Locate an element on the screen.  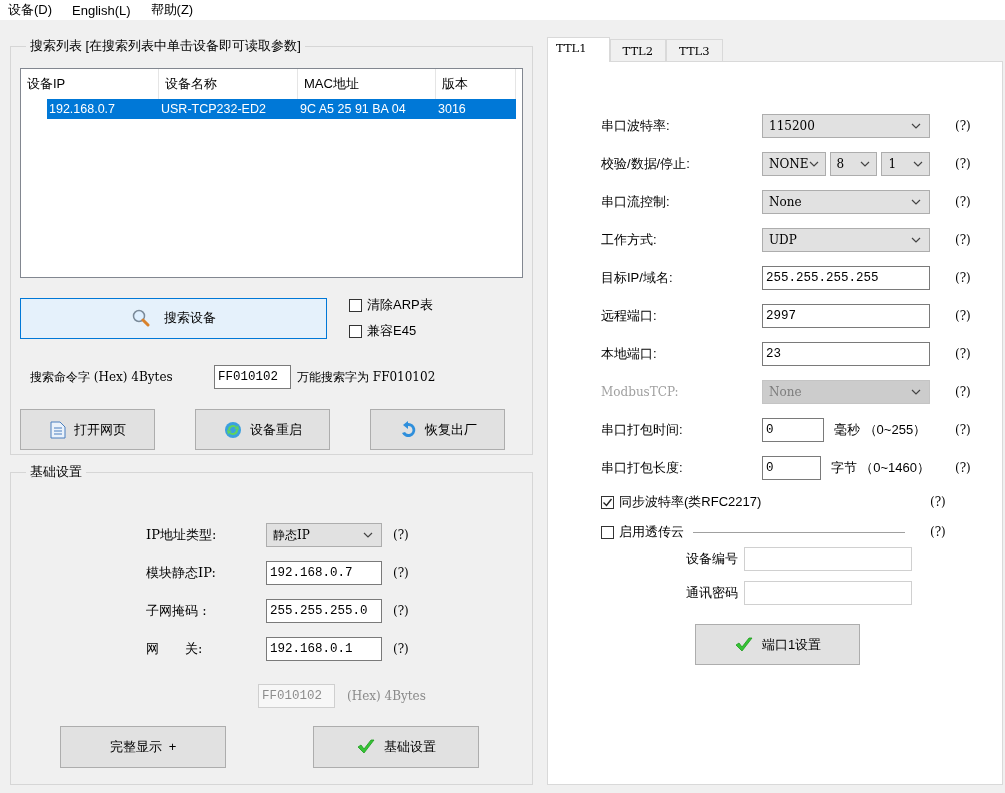
field-label: 串口波特率: is located at coordinates (636, 126).